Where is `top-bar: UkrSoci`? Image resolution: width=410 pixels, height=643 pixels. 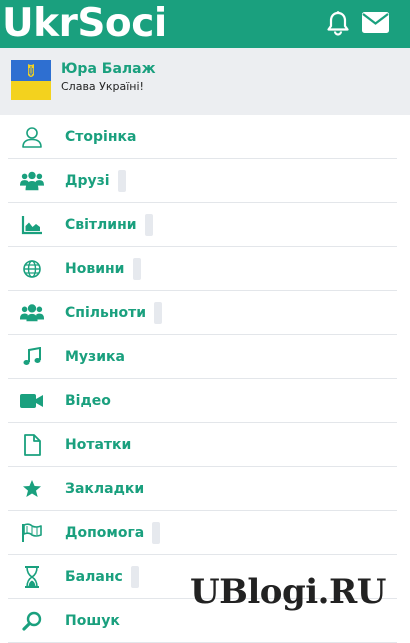 top-bar: UkrSoci is located at coordinates (205, 24).